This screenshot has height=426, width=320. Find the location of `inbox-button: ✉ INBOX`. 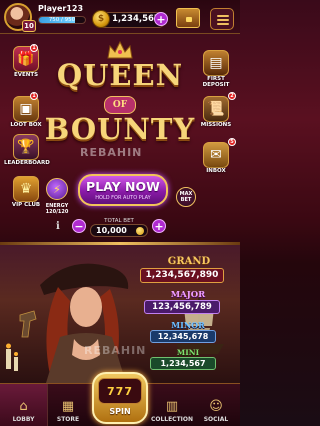

inbox-button: ✉ INBOX is located at coordinates (216, 158).